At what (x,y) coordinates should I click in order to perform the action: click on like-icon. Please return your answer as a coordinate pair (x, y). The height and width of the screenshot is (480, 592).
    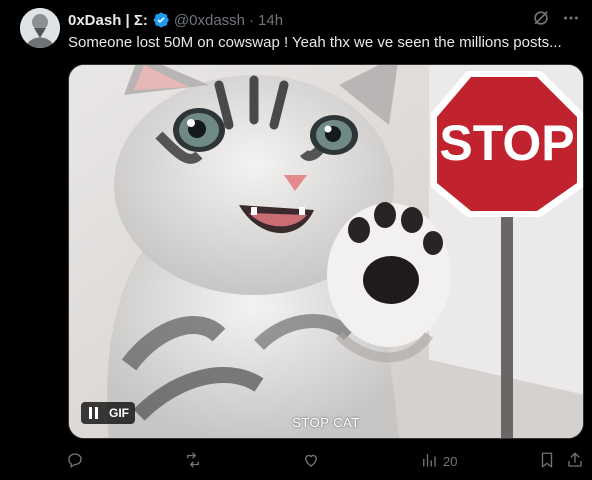
    Looking at the image, I should click on (311, 461).